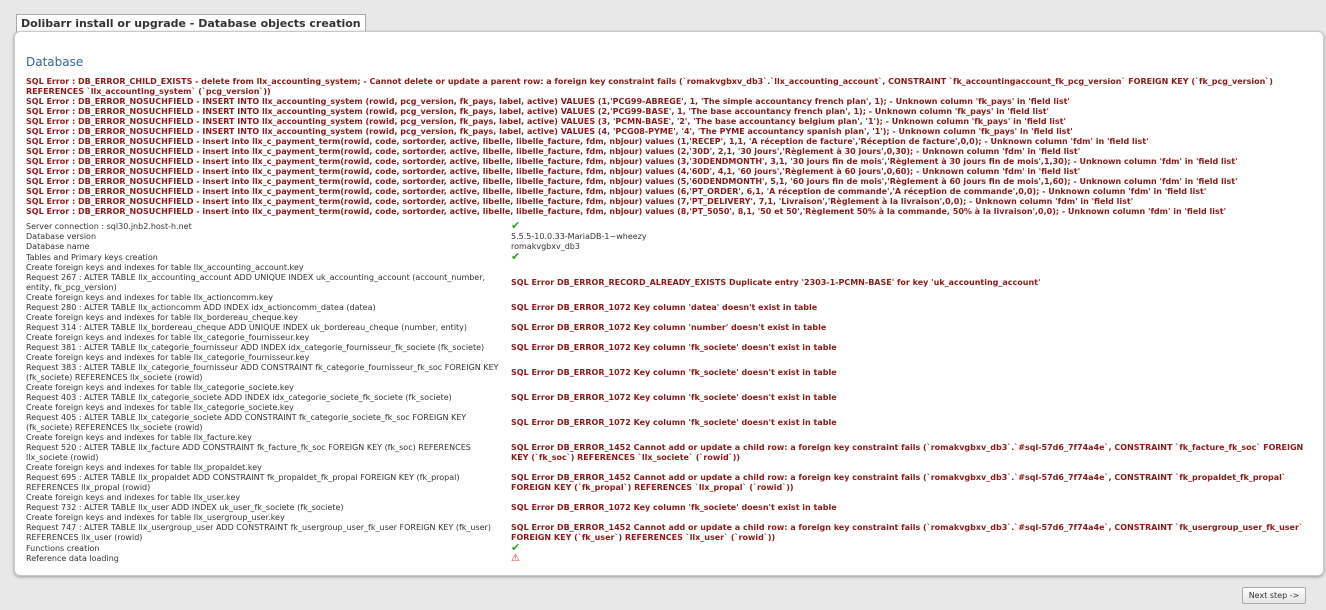  What do you see at coordinates (61, 236) in the screenshot?
I see `log-row-label: Database version` at bounding box center [61, 236].